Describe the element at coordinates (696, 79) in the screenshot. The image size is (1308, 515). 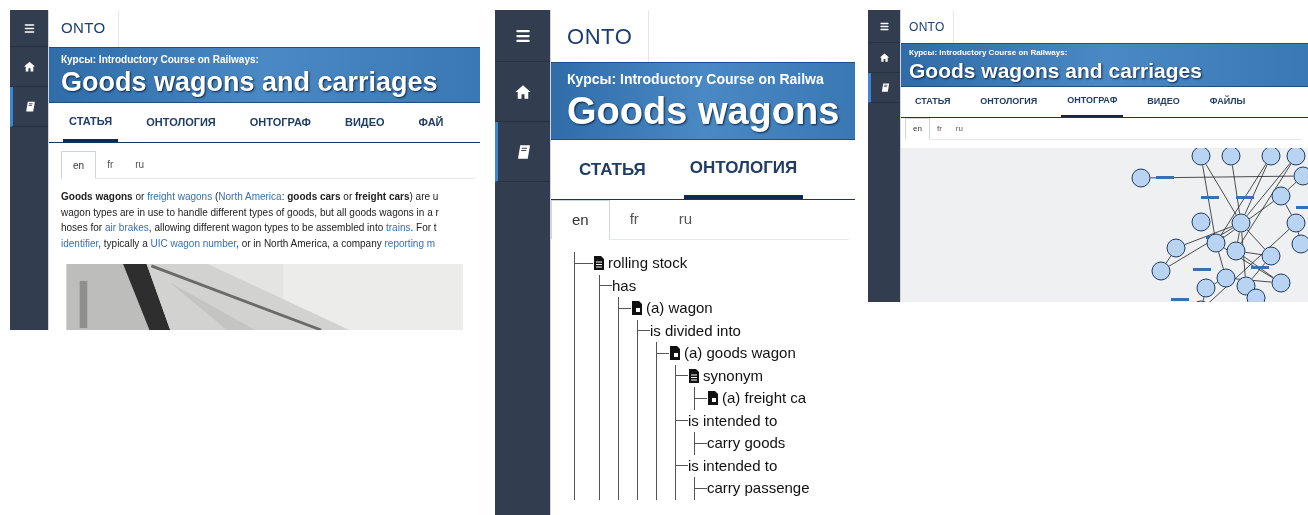
I see `breadcrumb: Курсы: Introductory Course on Railwa` at that location.